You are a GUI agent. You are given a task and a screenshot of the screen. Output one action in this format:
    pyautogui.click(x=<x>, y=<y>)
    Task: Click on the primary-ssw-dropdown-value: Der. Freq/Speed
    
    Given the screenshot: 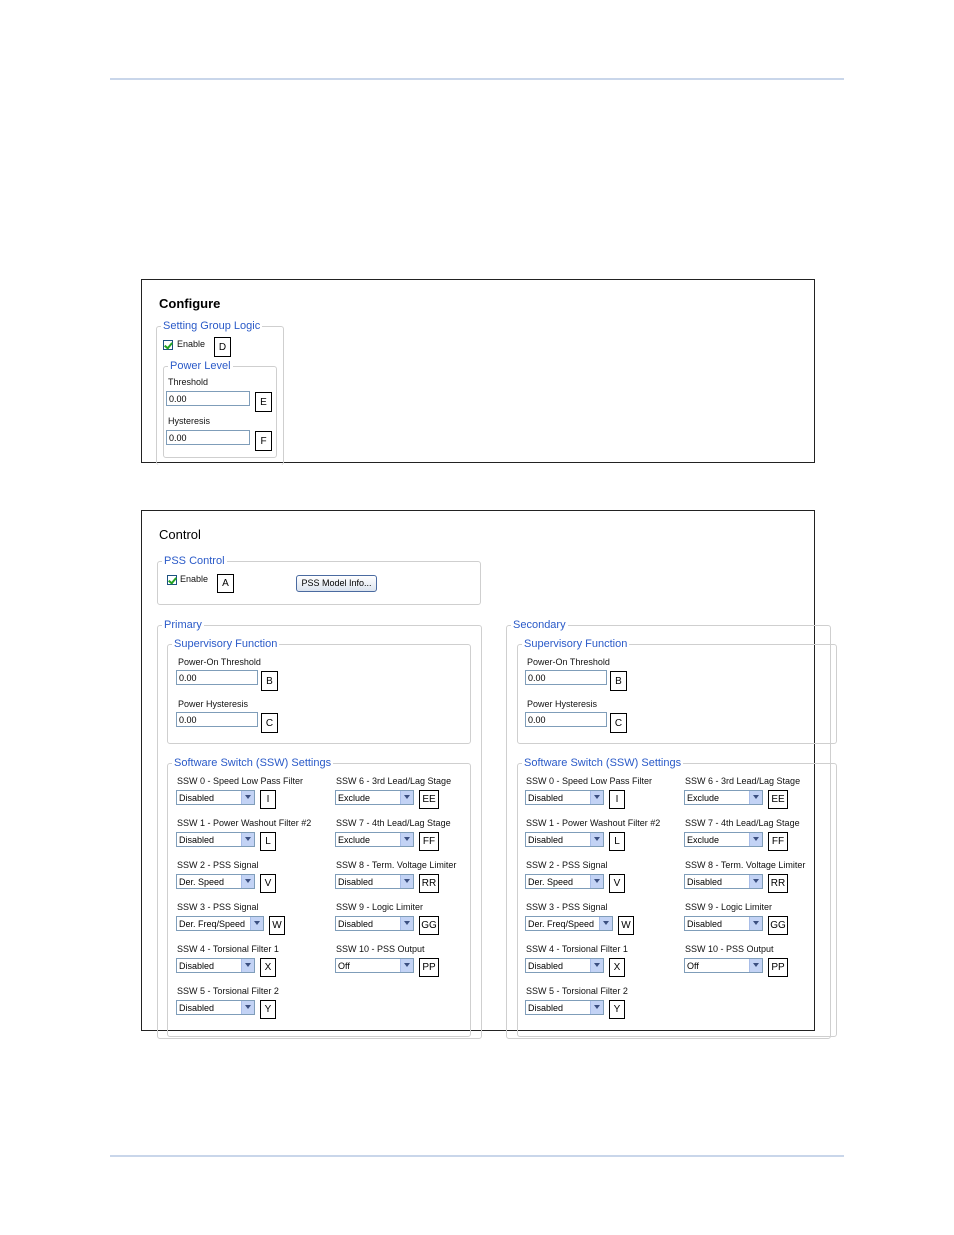 What is the action you would take?
    pyautogui.click(x=212, y=924)
    